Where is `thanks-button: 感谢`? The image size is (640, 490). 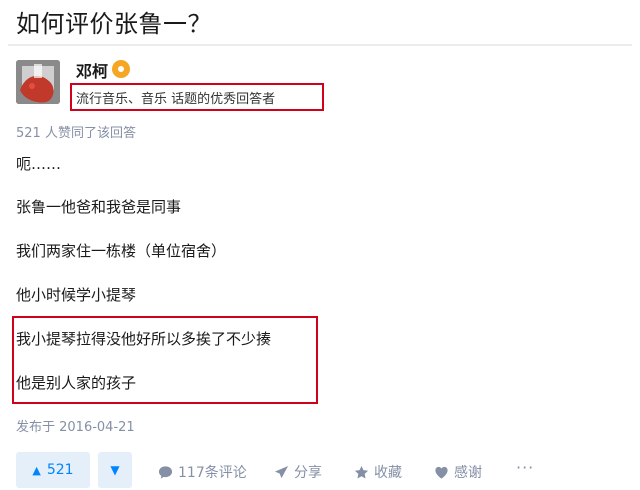 thanks-button: 感谢 is located at coordinates (458, 472).